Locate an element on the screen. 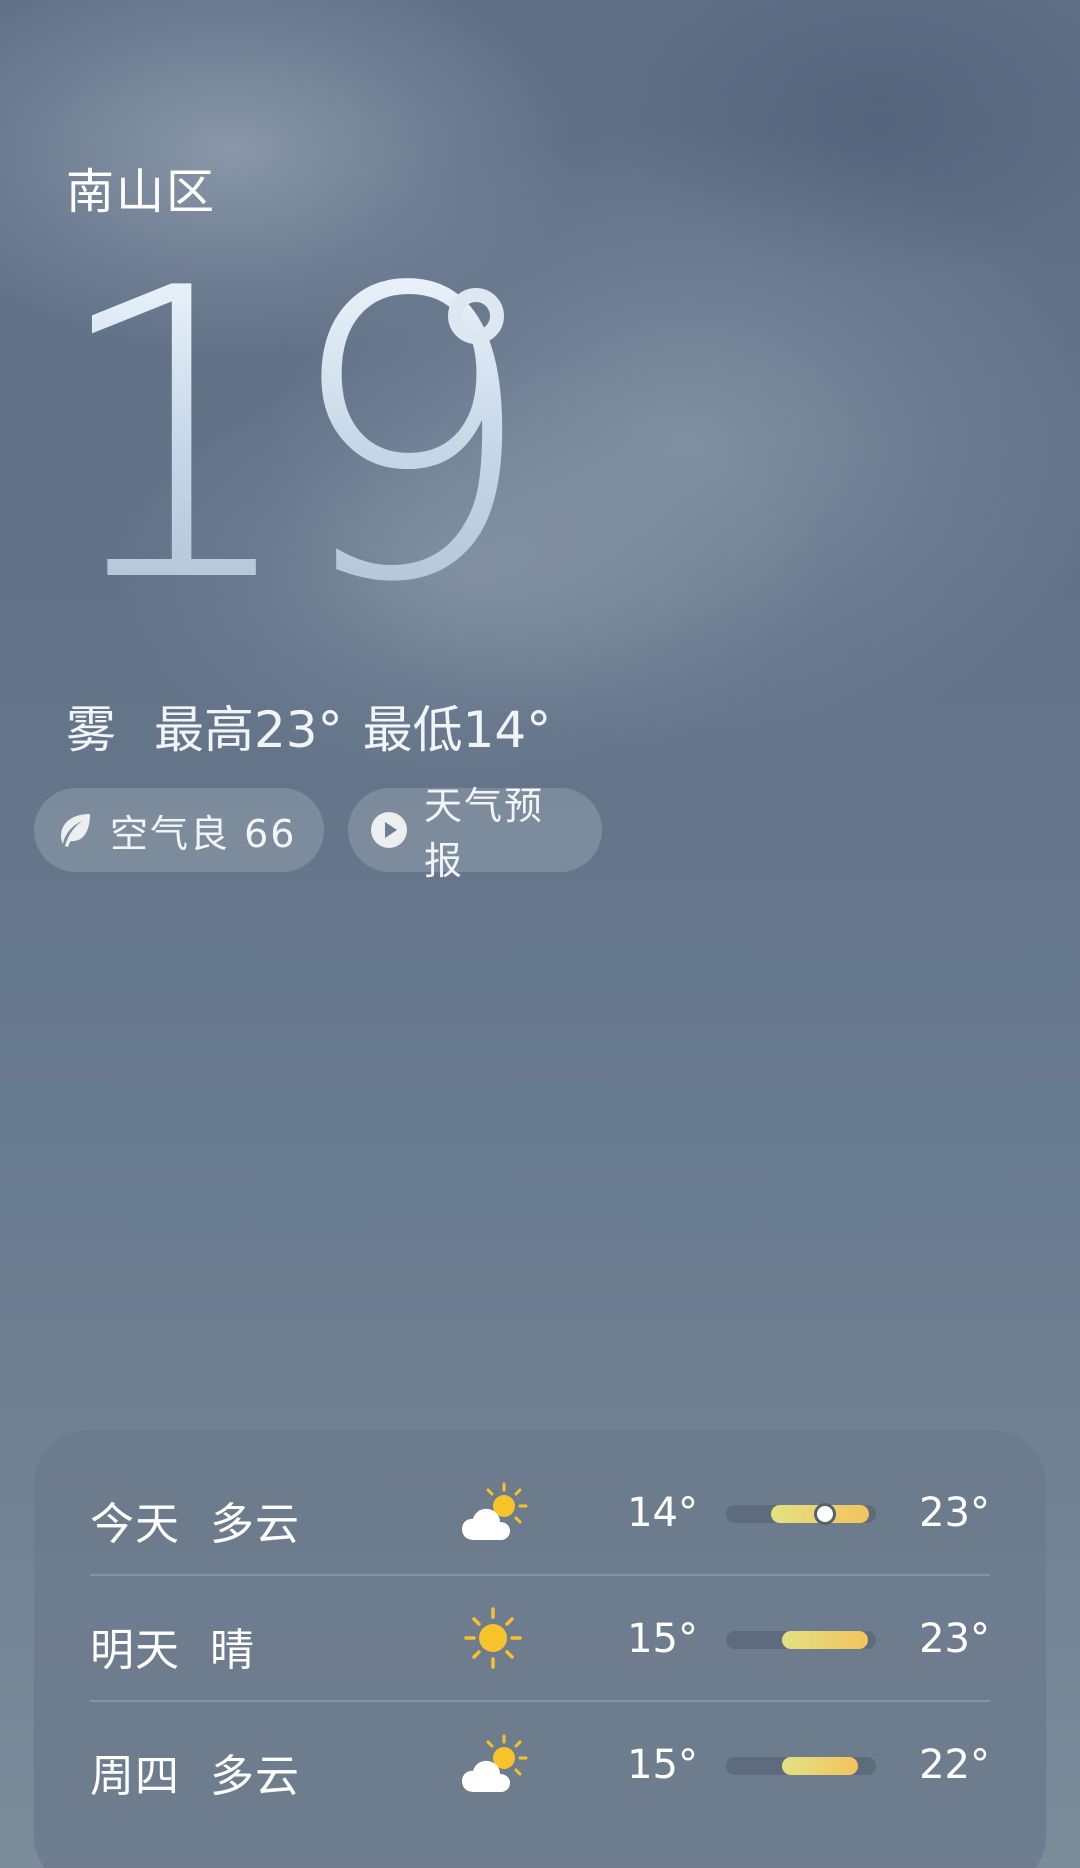  current-temperature: 19 is located at coordinates (292, 437).